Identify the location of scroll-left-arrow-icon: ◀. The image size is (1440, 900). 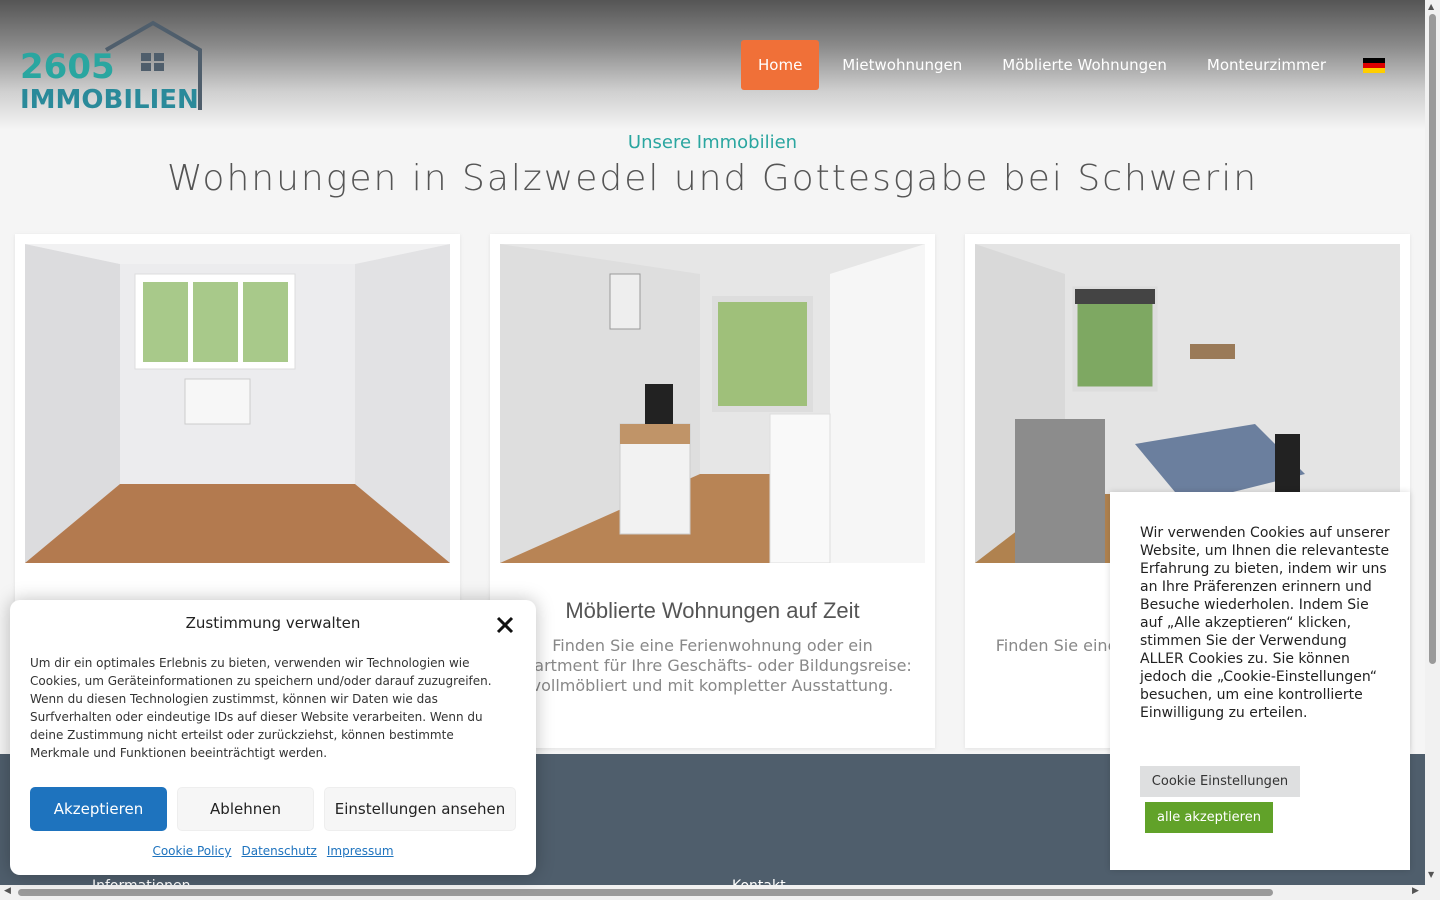
(7, 891).